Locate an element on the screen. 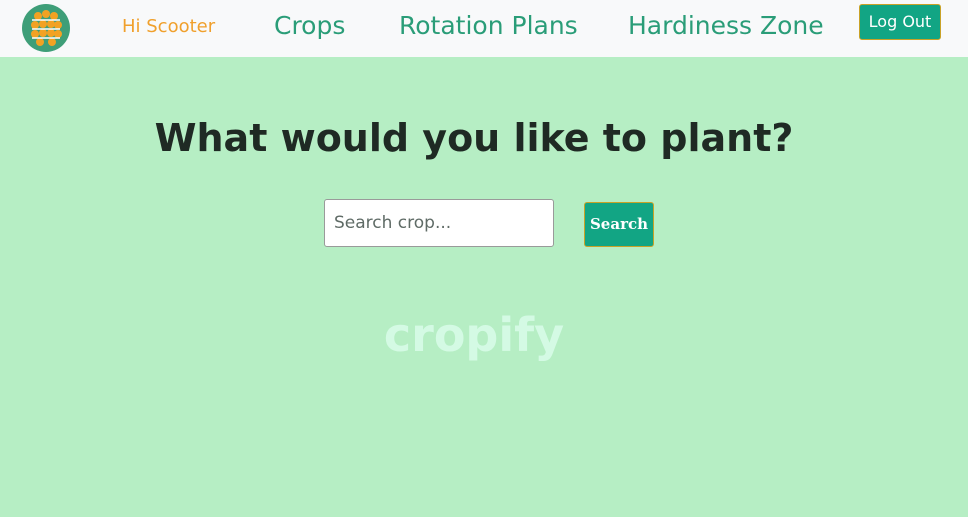  nav-link-hardiness-zone: Hardiness Zone is located at coordinates (726, 25).